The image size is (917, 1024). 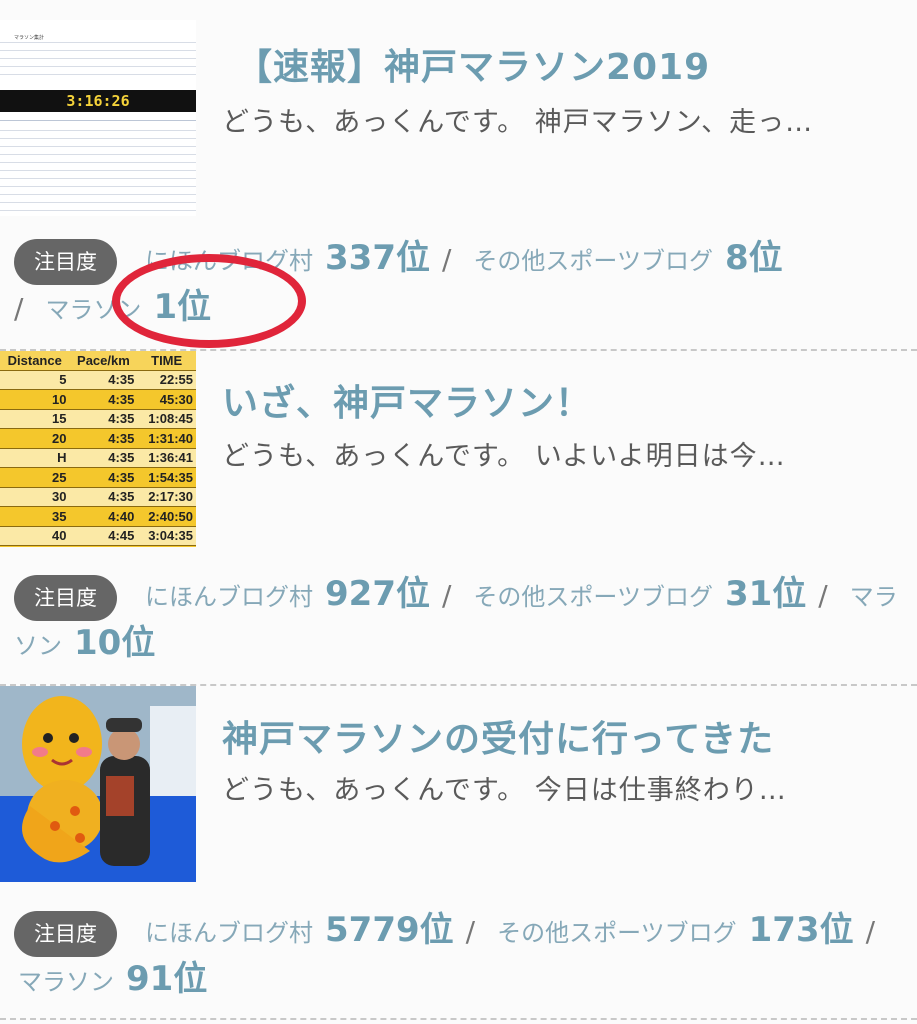 What do you see at coordinates (166, 497) in the screenshot?
I see `pace-cell: 2:17:30` at bounding box center [166, 497].